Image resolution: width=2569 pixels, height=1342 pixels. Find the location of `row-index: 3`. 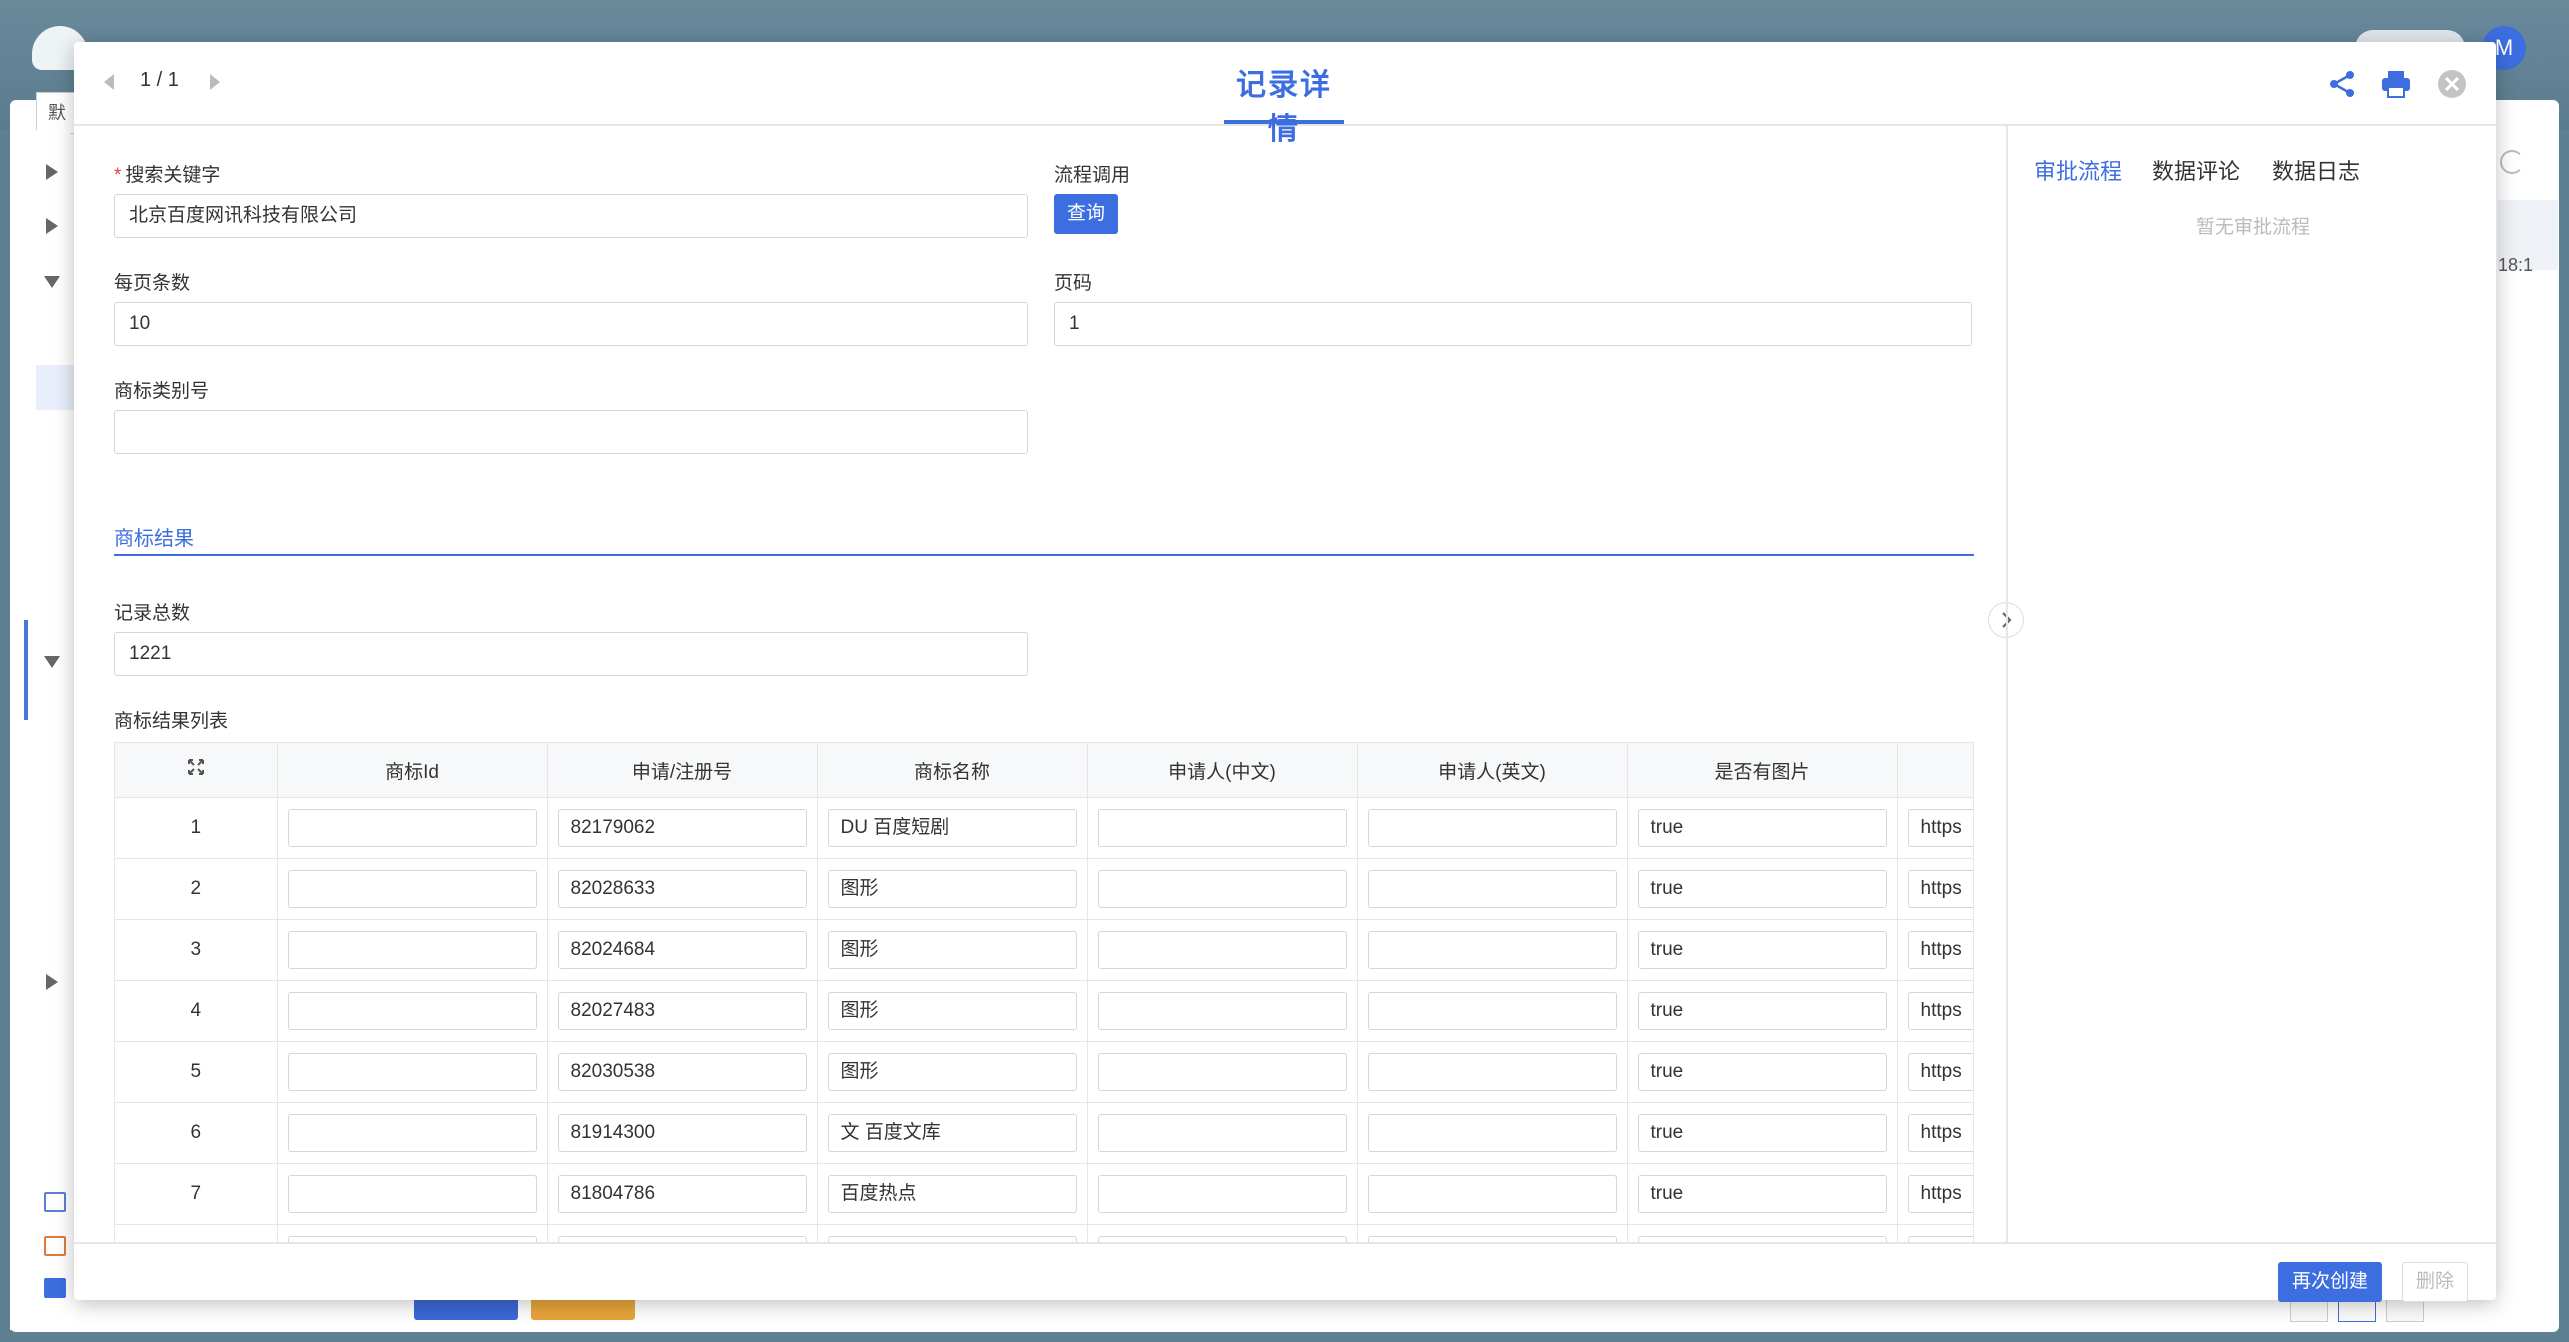

row-index: 3 is located at coordinates (196, 950).